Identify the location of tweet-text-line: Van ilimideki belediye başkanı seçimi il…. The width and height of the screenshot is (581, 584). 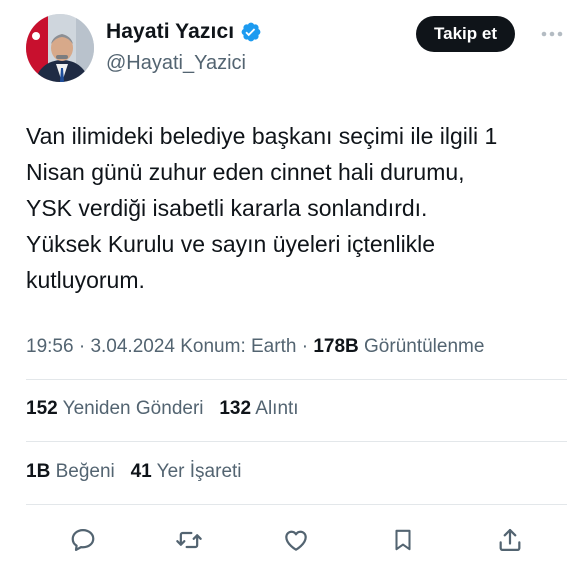
(262, 136).